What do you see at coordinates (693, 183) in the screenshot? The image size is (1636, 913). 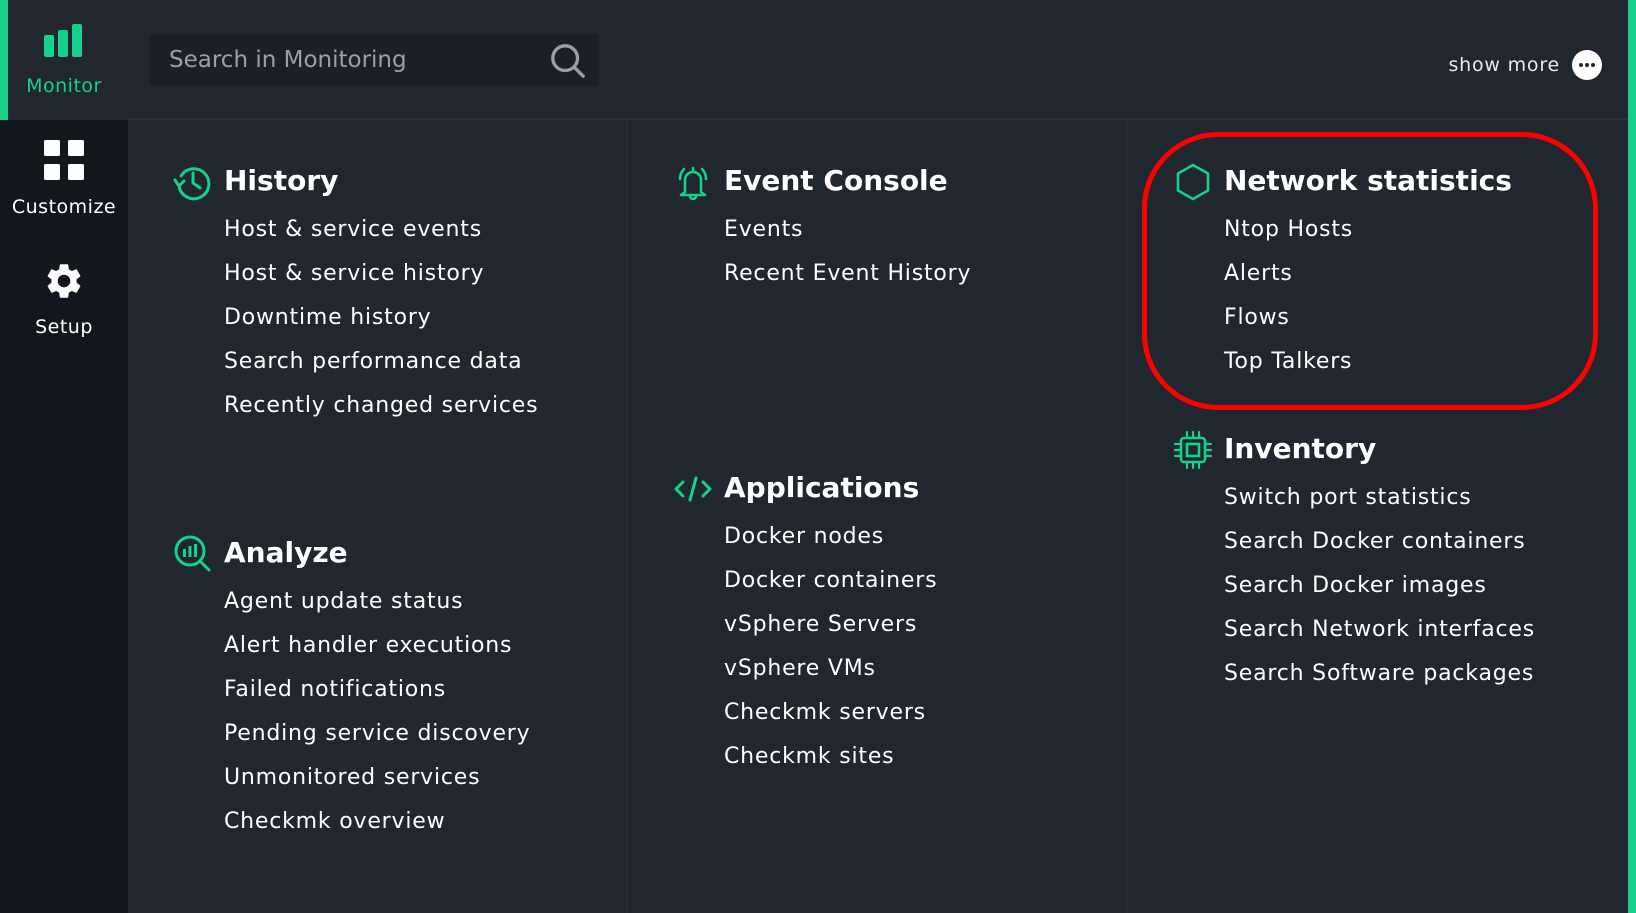 I see `bell-icon` at bounding box center [693, 183].